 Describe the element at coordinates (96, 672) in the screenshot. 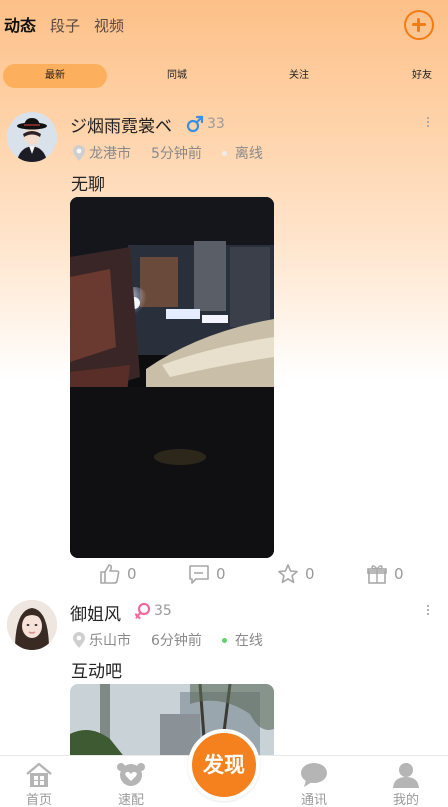

I see `post-caption: 互动吧` at that location.